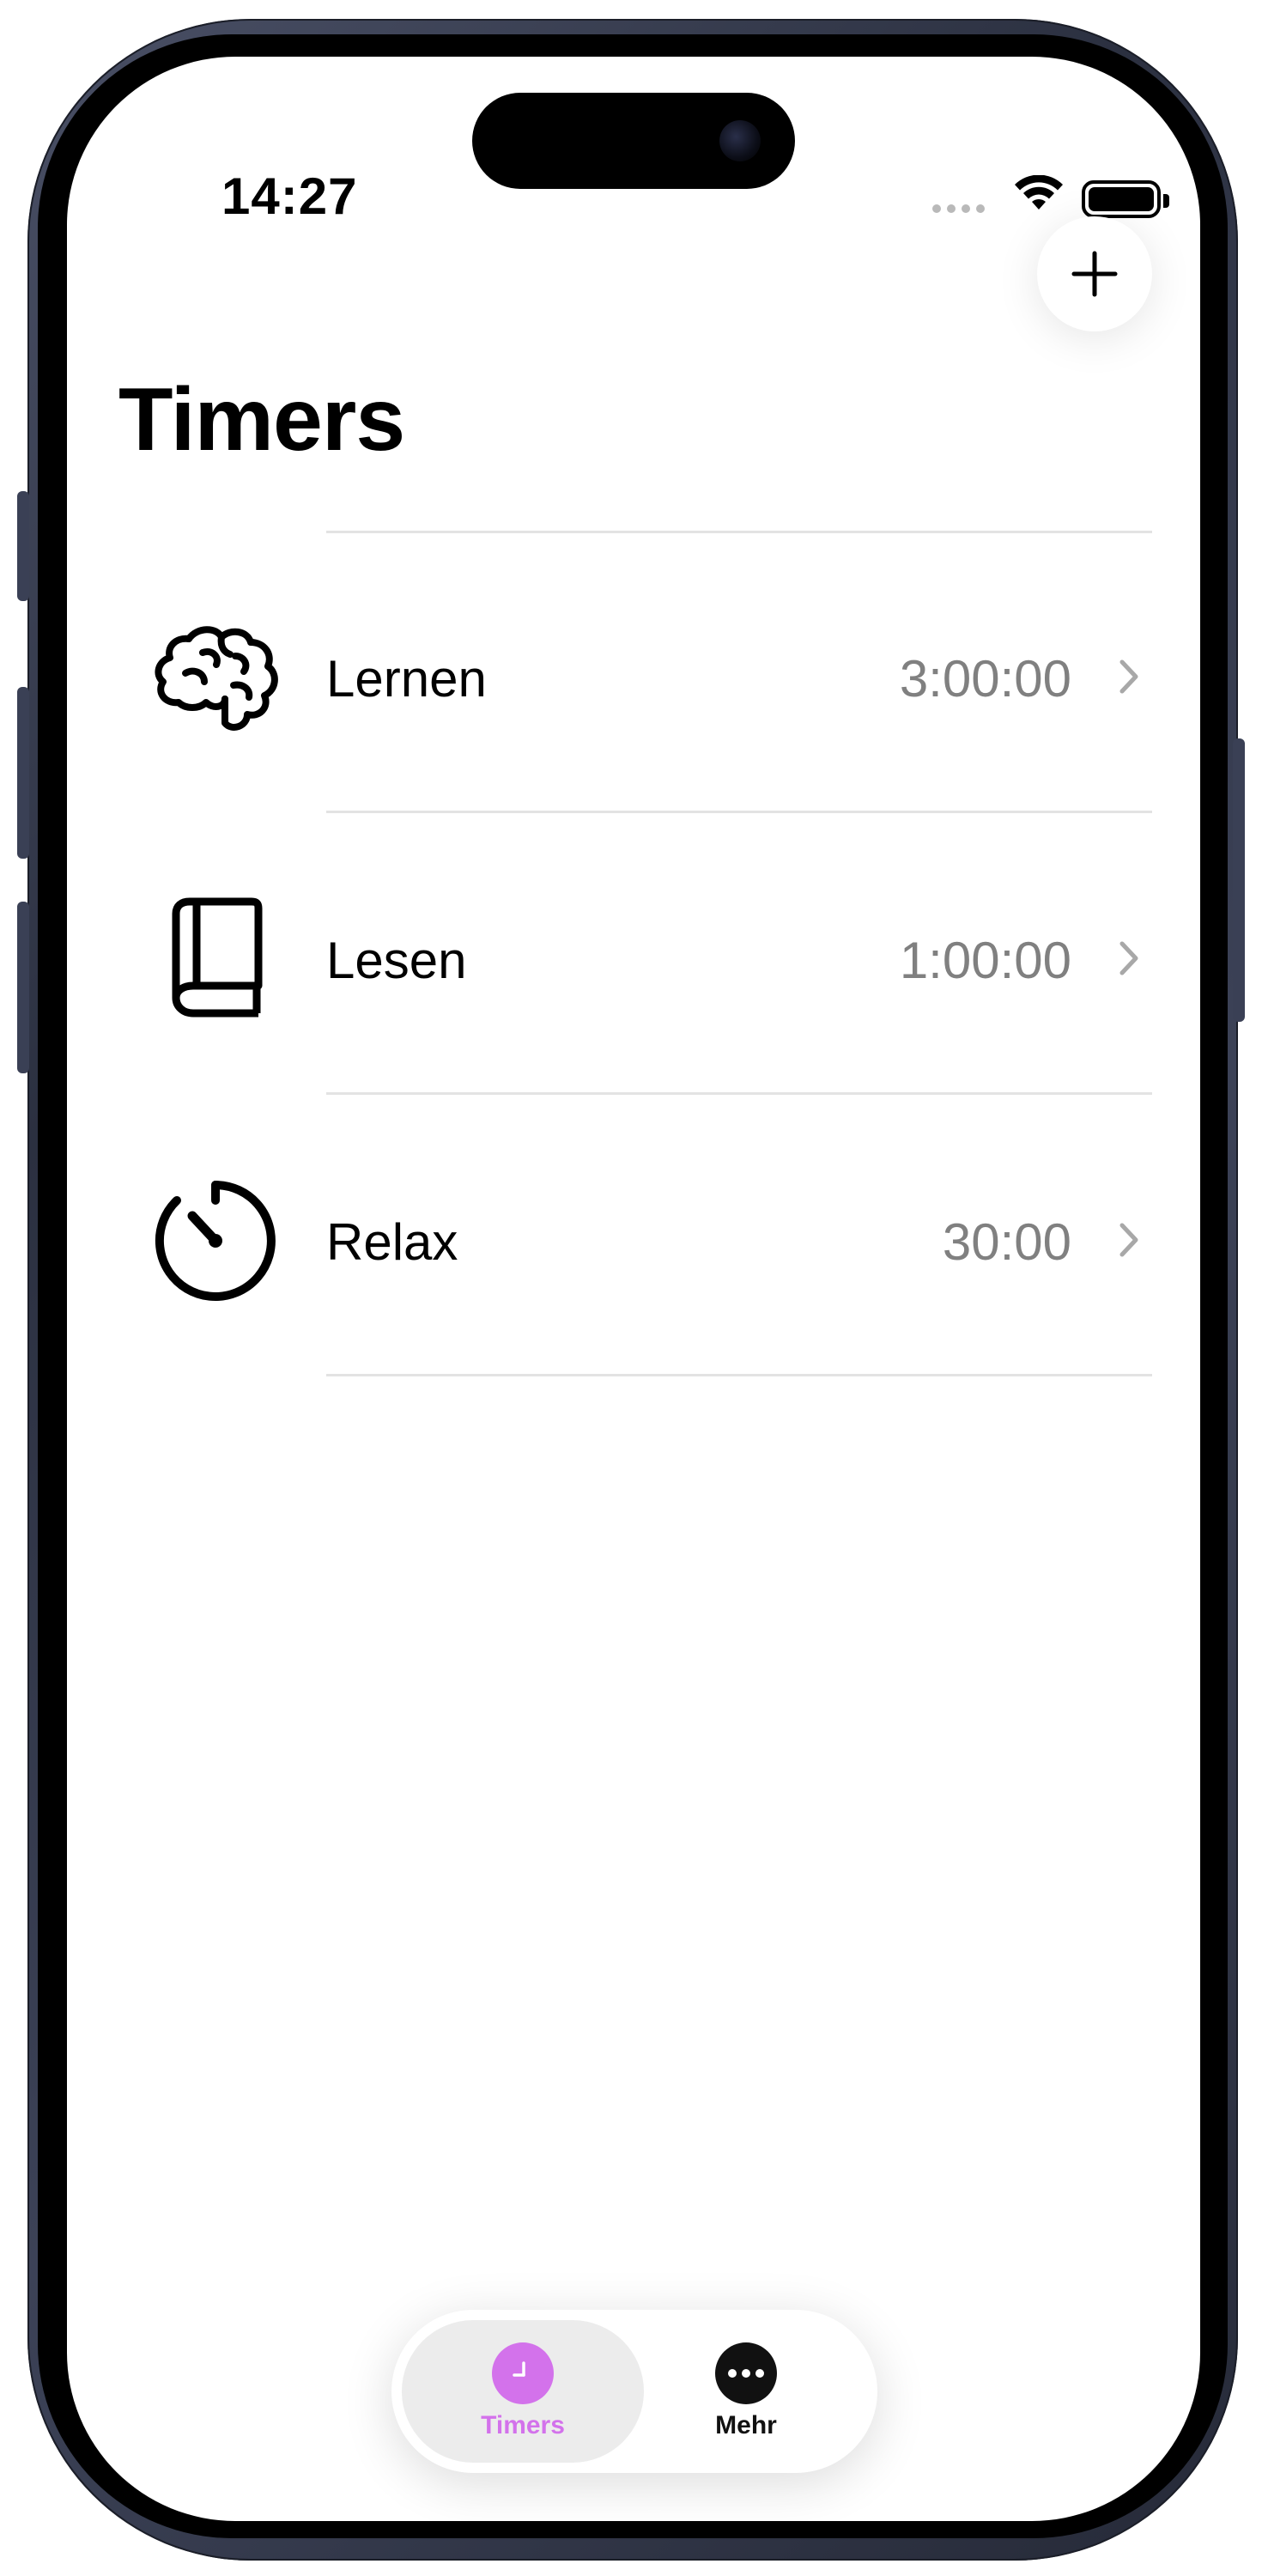 The height and width of the screenshot is (2576, 1262). What do you see at coordinates (261, 420) in the screenshot?
I see `page-title: Timers` at bounding box center [261, 420].